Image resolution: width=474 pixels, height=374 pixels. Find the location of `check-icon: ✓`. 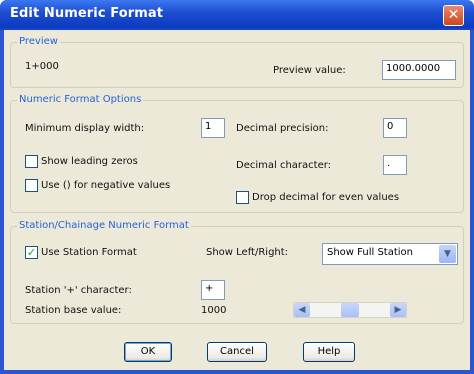

check-icon: ✓ is located at coordinates (31, 252).